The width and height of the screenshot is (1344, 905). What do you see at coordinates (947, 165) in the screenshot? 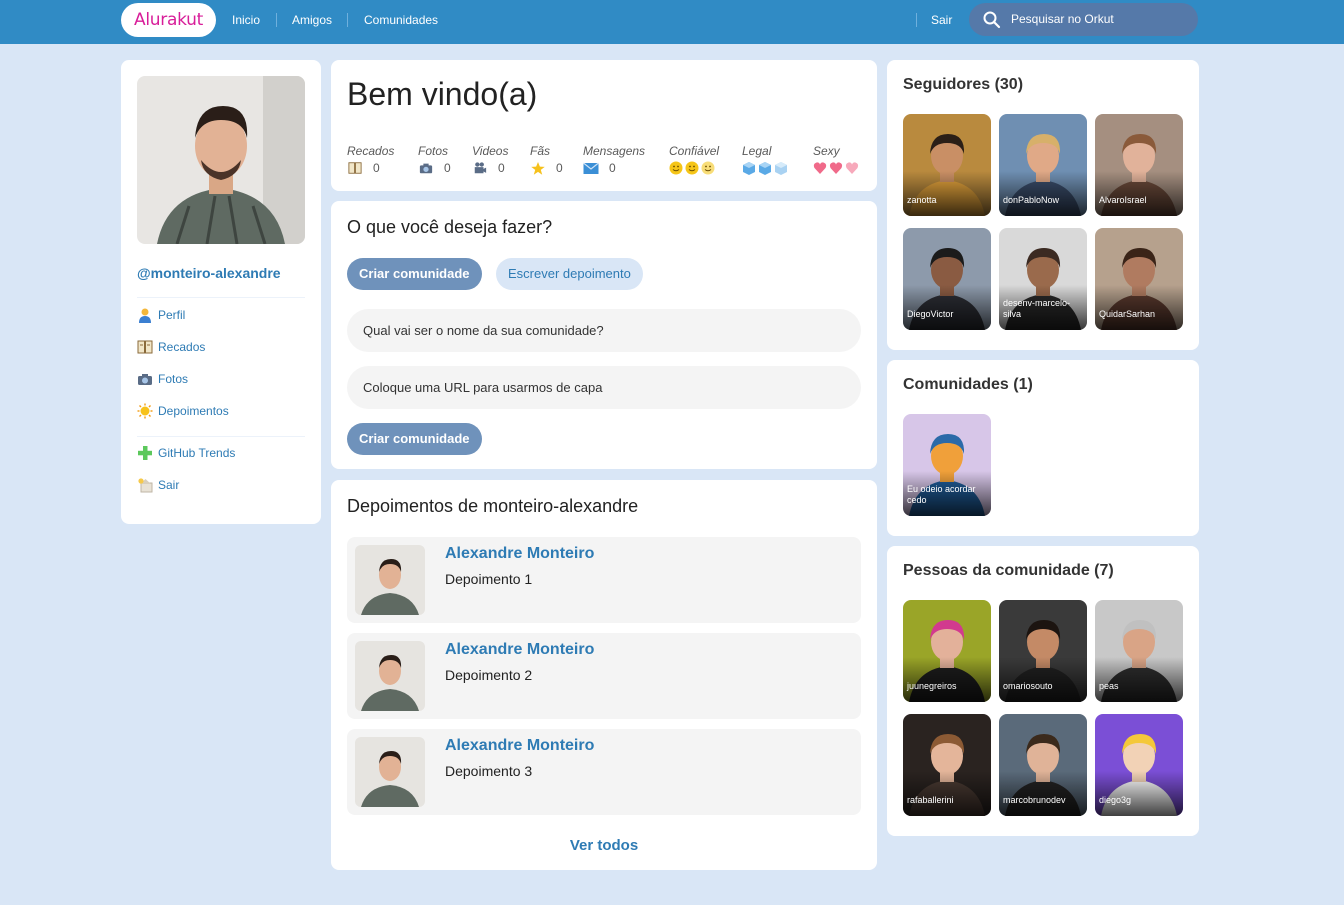
I see `follower-tile: zanotta` at bounding box center [947, 165].